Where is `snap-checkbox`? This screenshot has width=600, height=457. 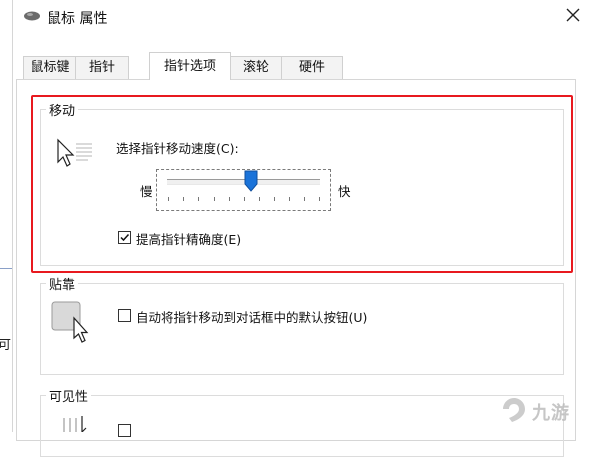 snap-checkbox is located at coordinates (124, 315).